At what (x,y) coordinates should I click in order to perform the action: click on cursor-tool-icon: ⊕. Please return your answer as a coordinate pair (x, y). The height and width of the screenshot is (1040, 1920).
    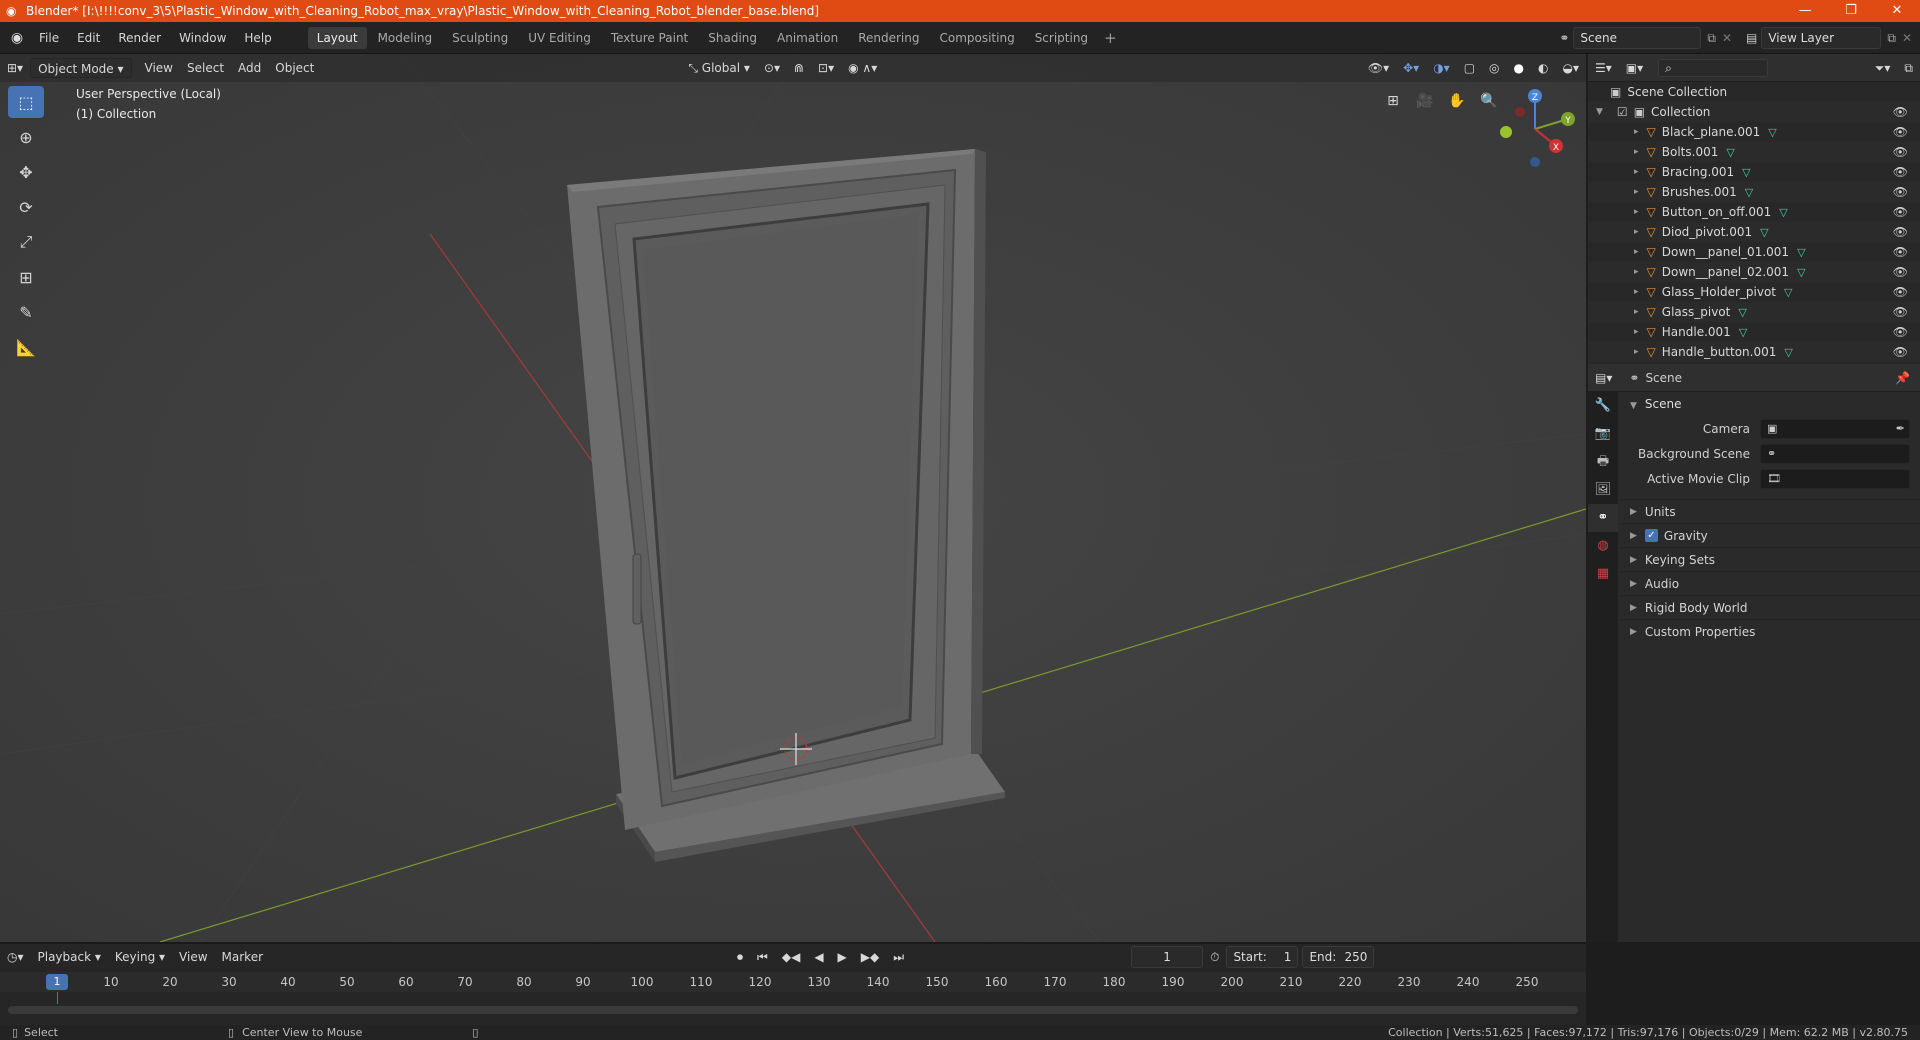
    Looking at the image, I should click on (26, 137).